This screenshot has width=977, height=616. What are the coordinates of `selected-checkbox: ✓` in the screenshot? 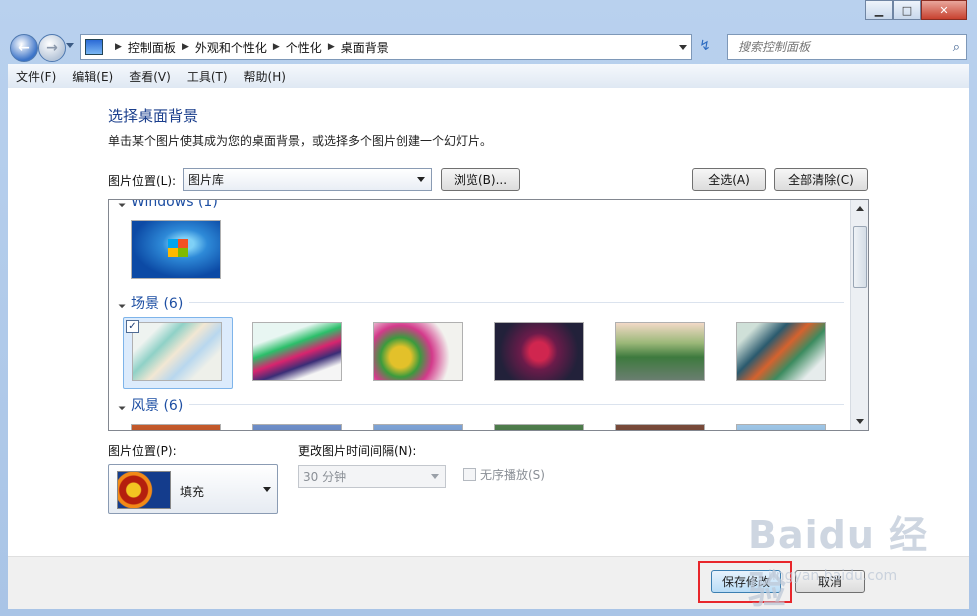 It's located at (132, 326).